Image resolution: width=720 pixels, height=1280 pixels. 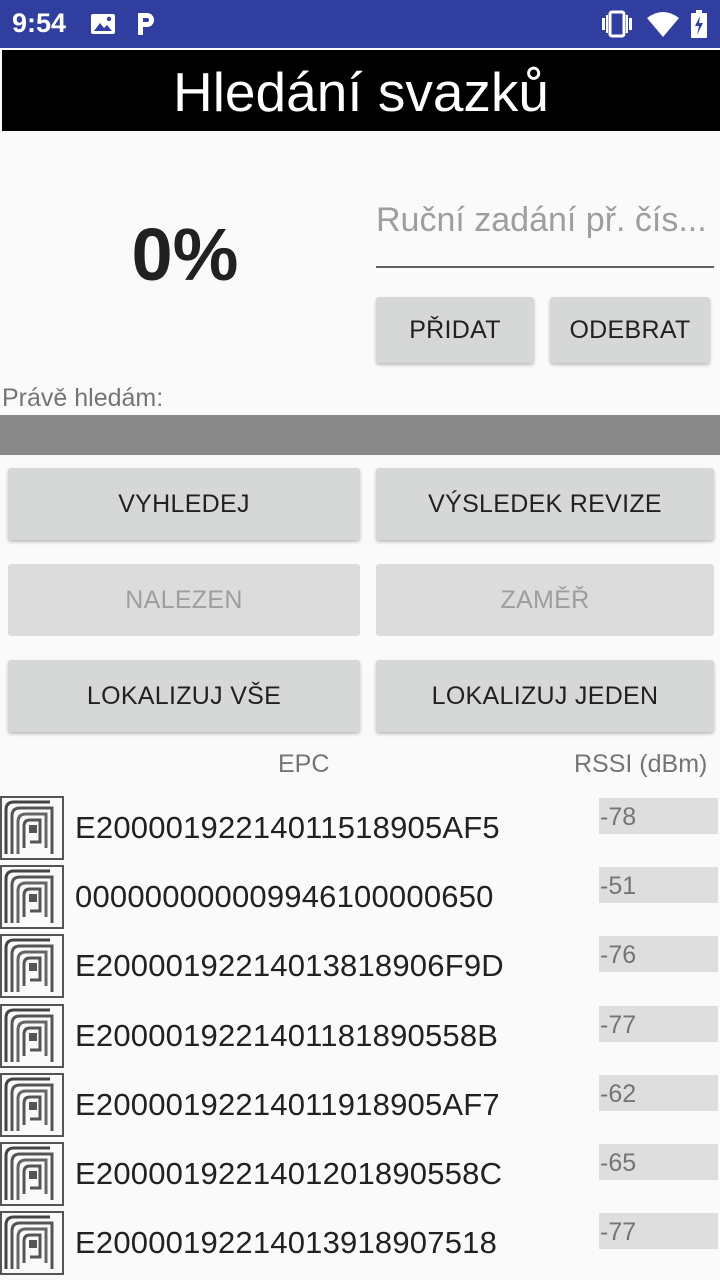 What do you see at coordinates (289, 1173) in the screenshot?
I see `epc-value: E2000019221401201890558C` at bounding box center [289, 1173].